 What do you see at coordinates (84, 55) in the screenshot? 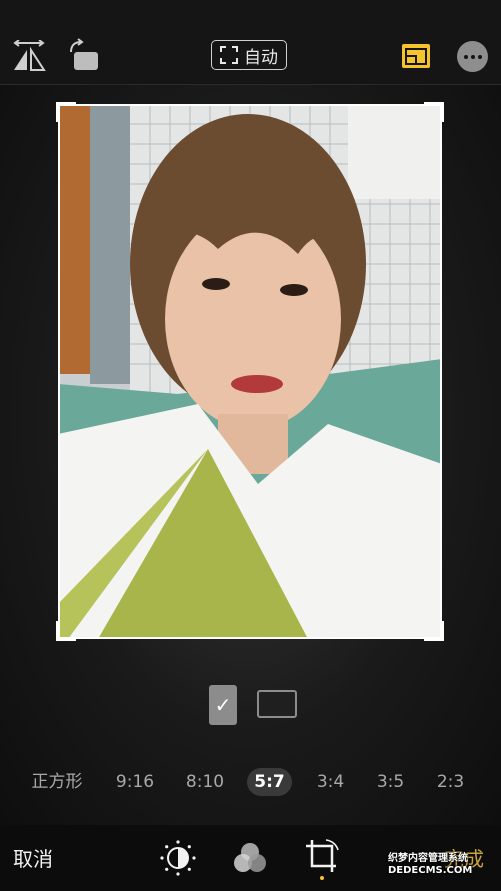
I see `rotate-icon` at bounding box center [84, 55].